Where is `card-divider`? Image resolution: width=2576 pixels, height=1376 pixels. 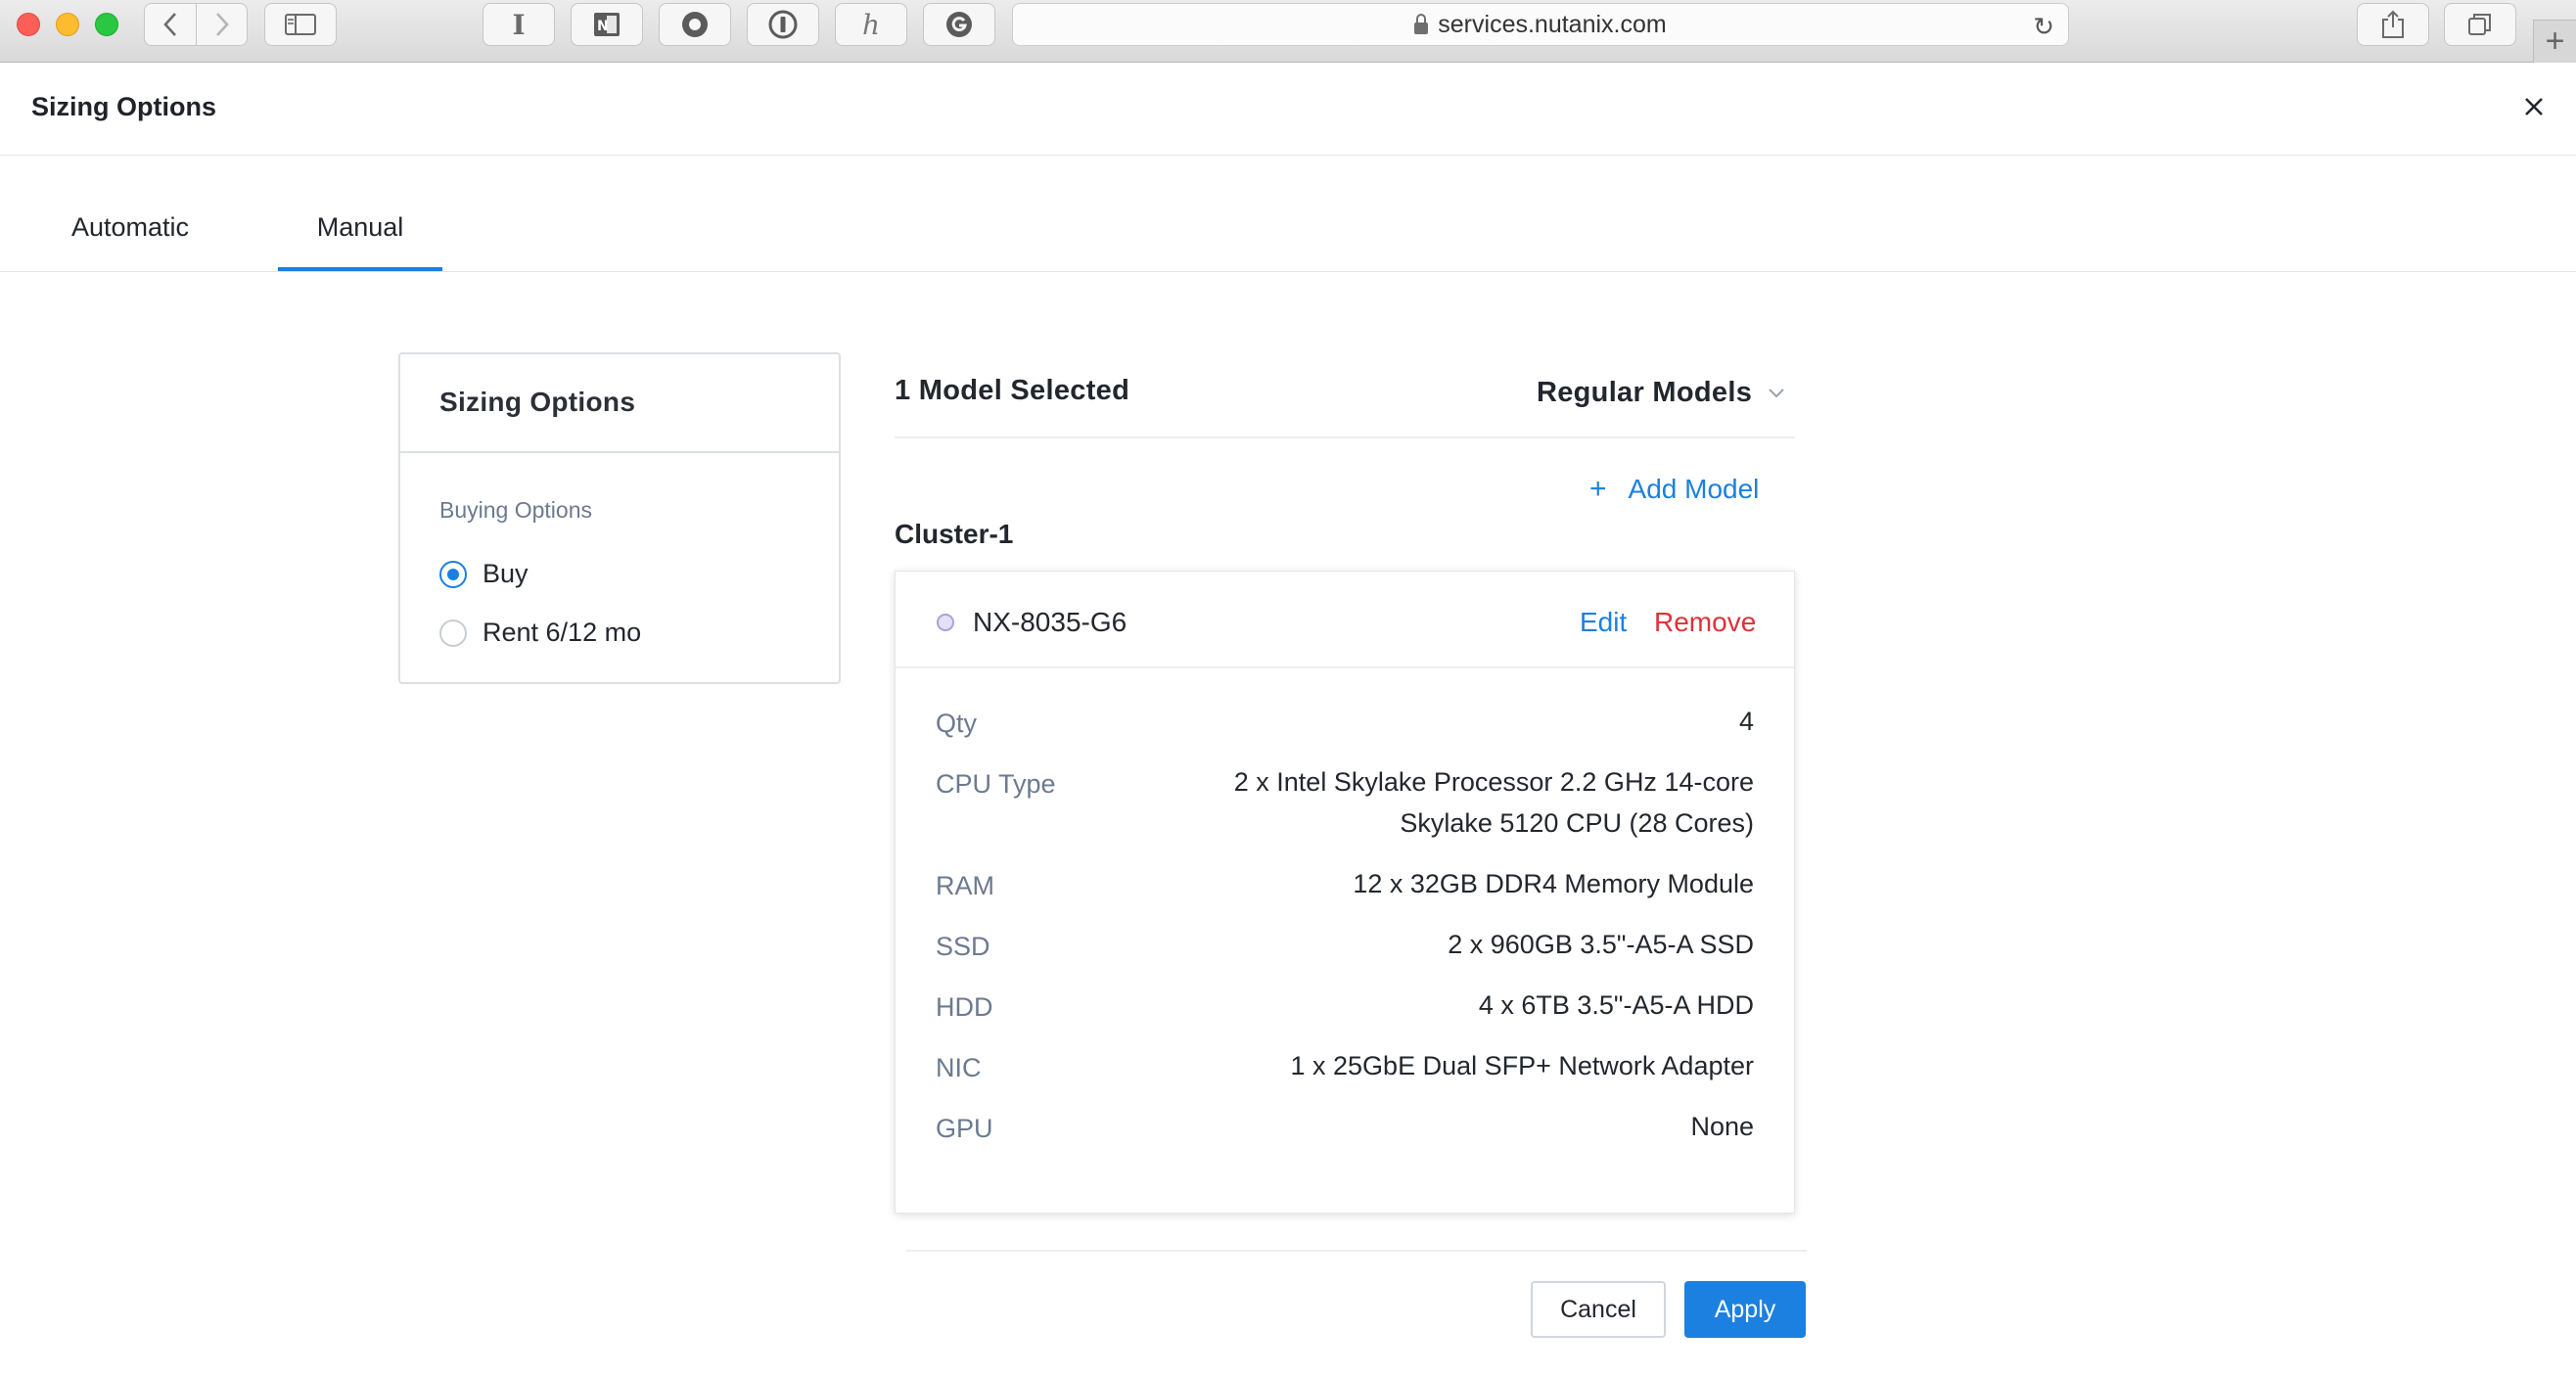
card-divider is located at coordinates (1345, 667).